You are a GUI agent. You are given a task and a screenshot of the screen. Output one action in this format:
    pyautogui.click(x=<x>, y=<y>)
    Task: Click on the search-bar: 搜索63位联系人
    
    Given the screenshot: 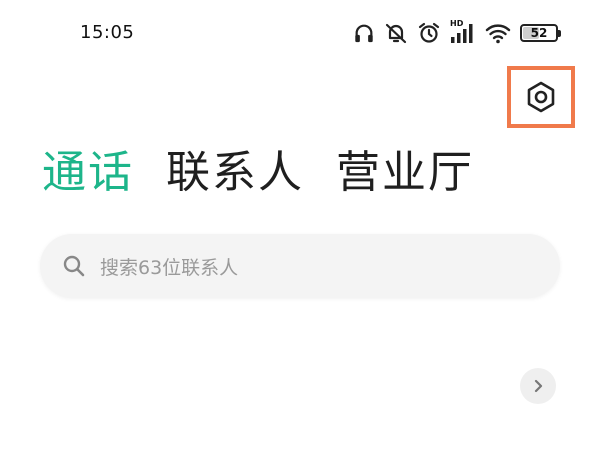 What is the action you would take?
    pyautogui.click(x=300, y=266)
    